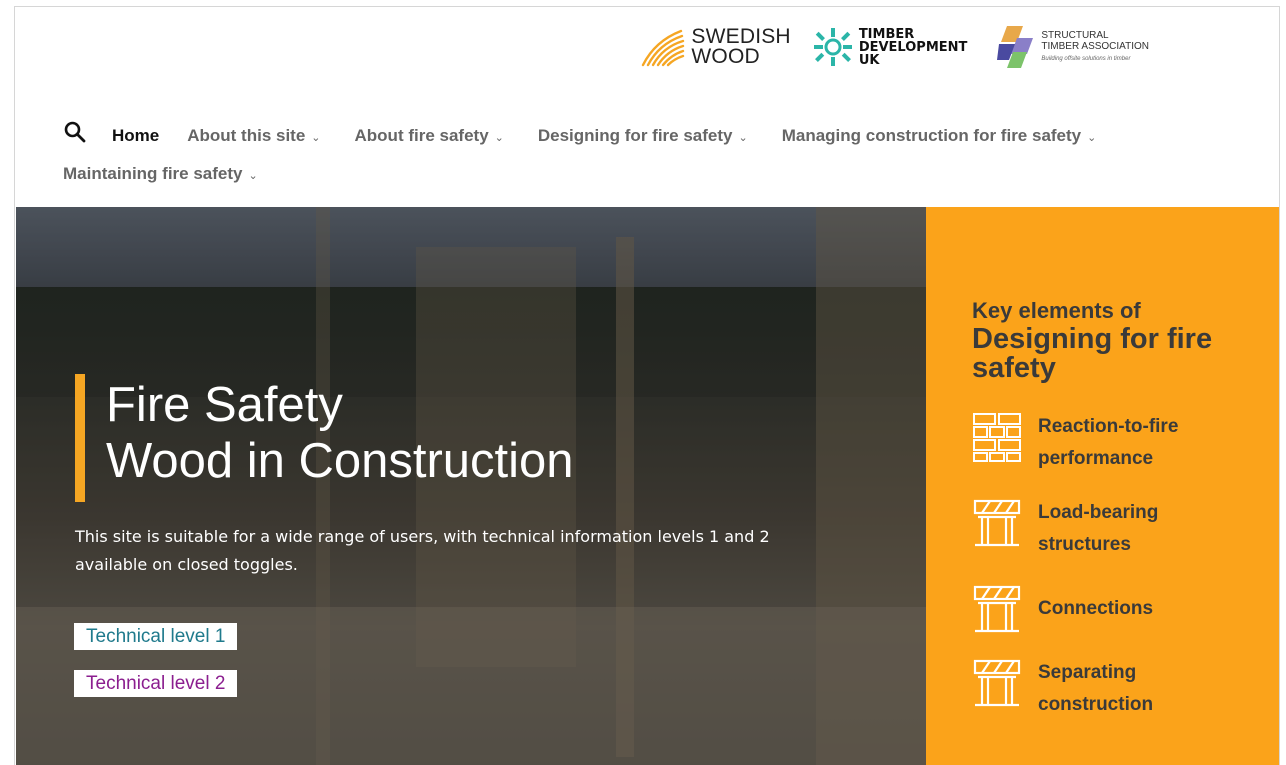 This screenshot has width=1286, height=765. I want to click on technical-level-2-button: Technical level 2, so click(156, 683).